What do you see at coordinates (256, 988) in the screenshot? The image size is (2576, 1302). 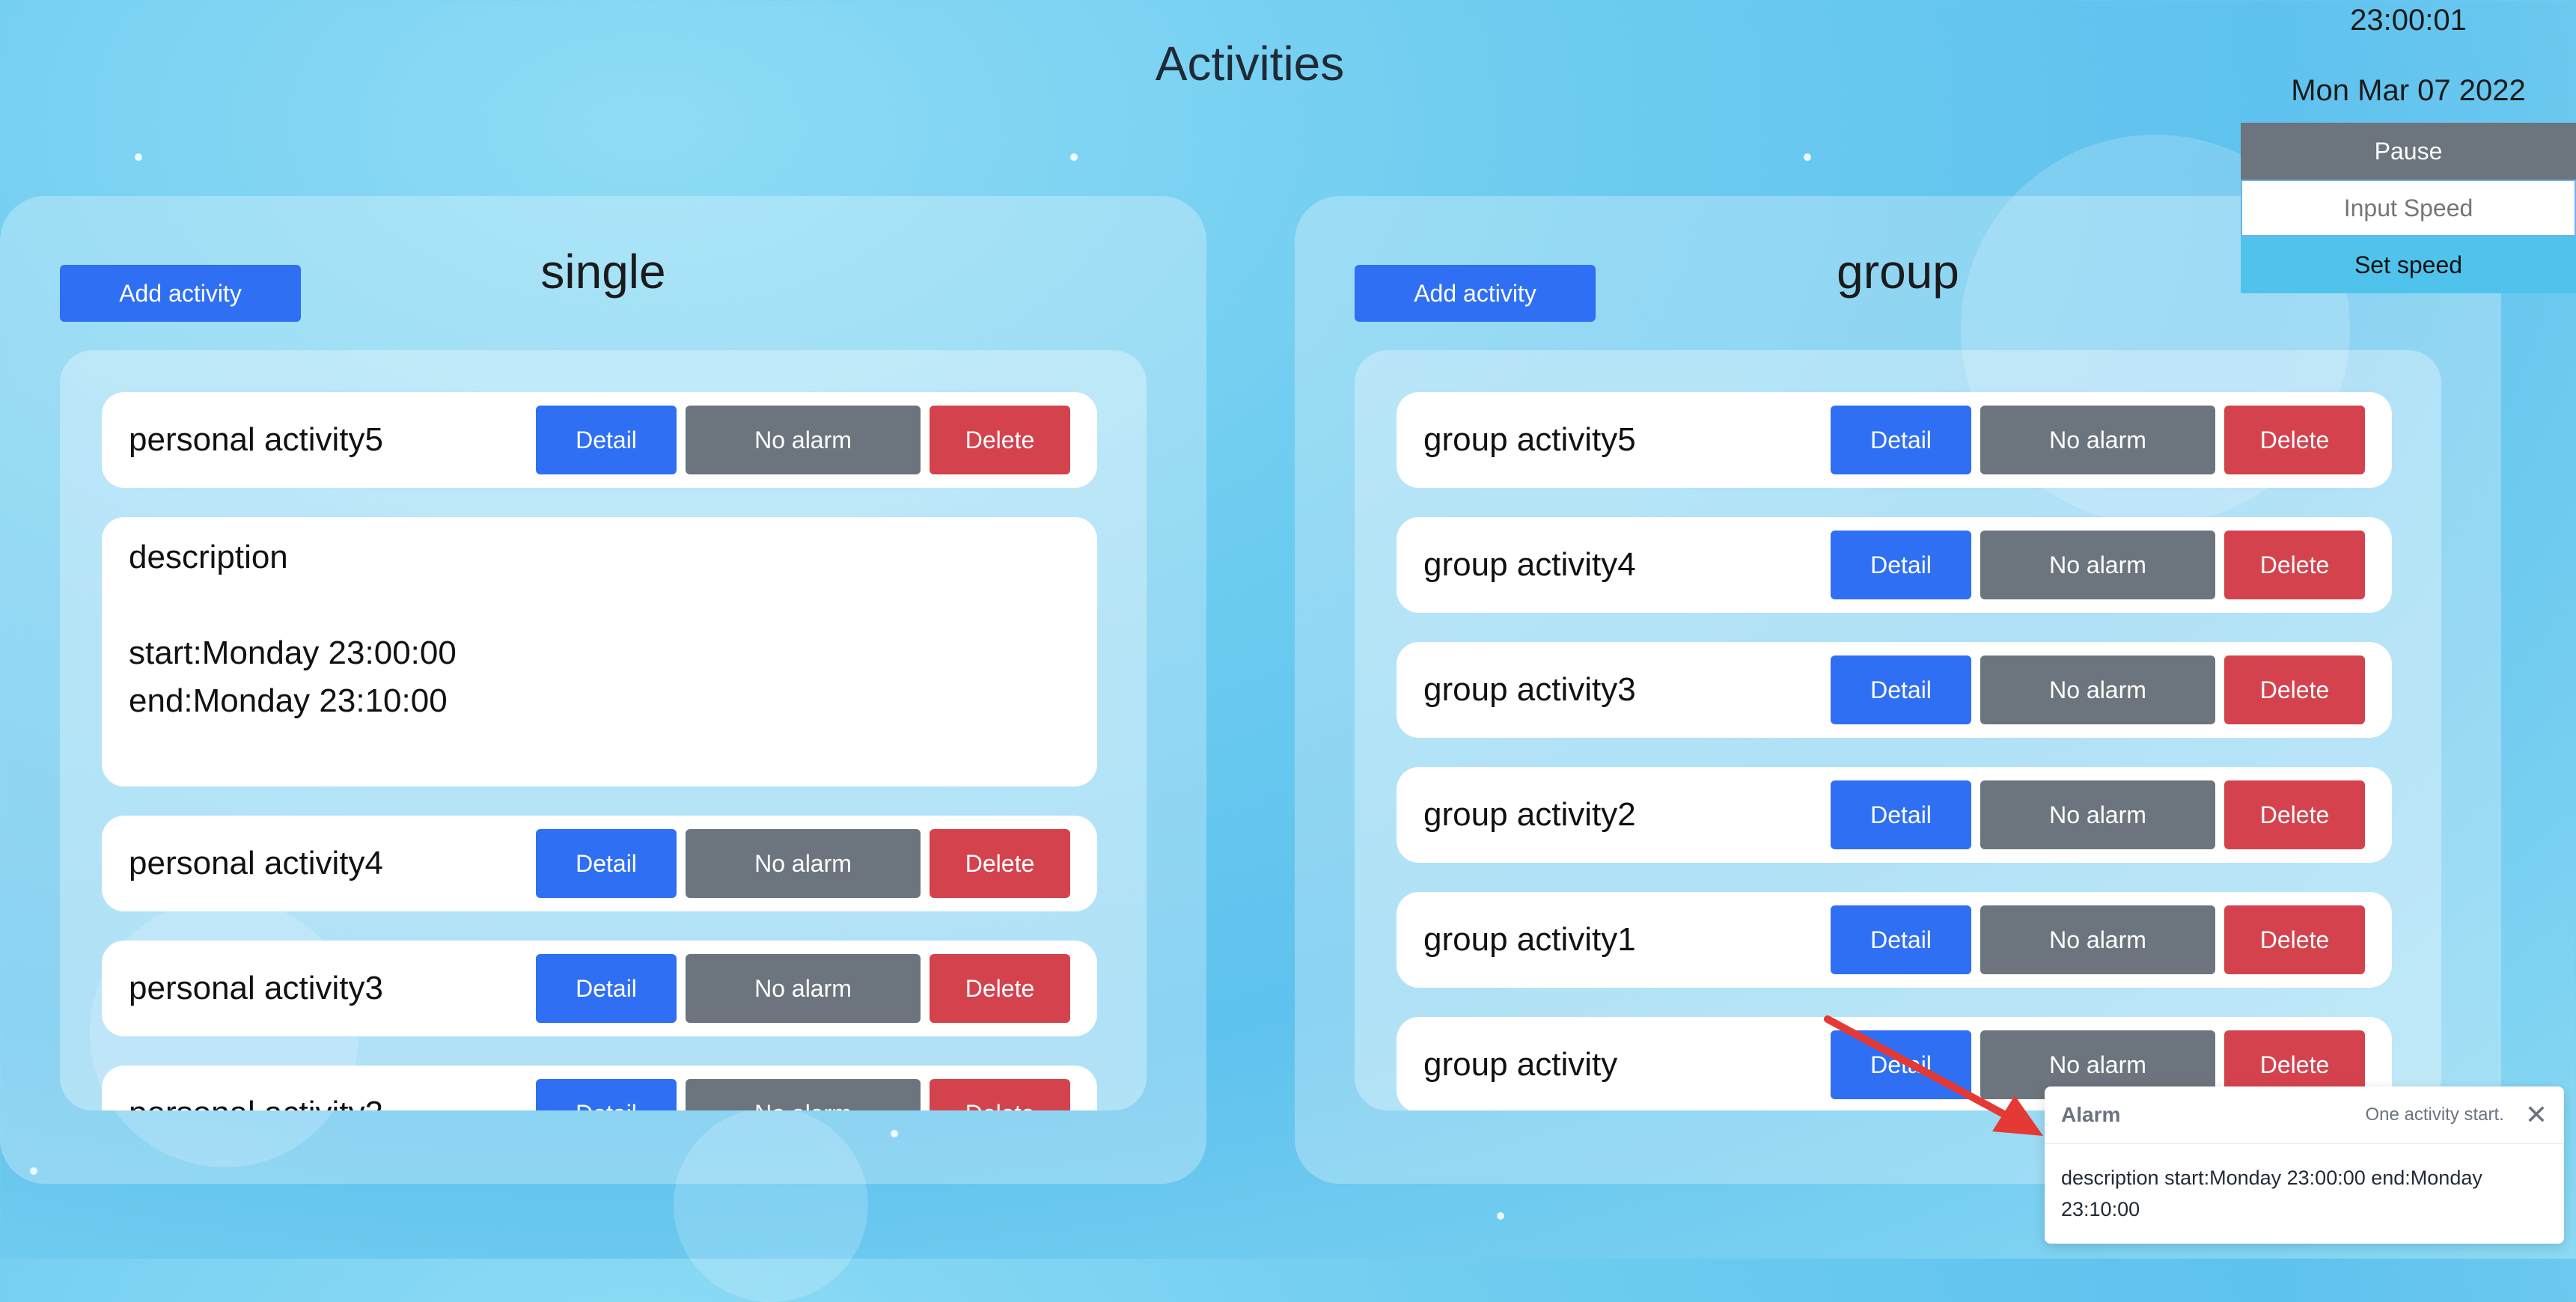 I see `activity-name: personal activity3` at bounding box center [256, 988].